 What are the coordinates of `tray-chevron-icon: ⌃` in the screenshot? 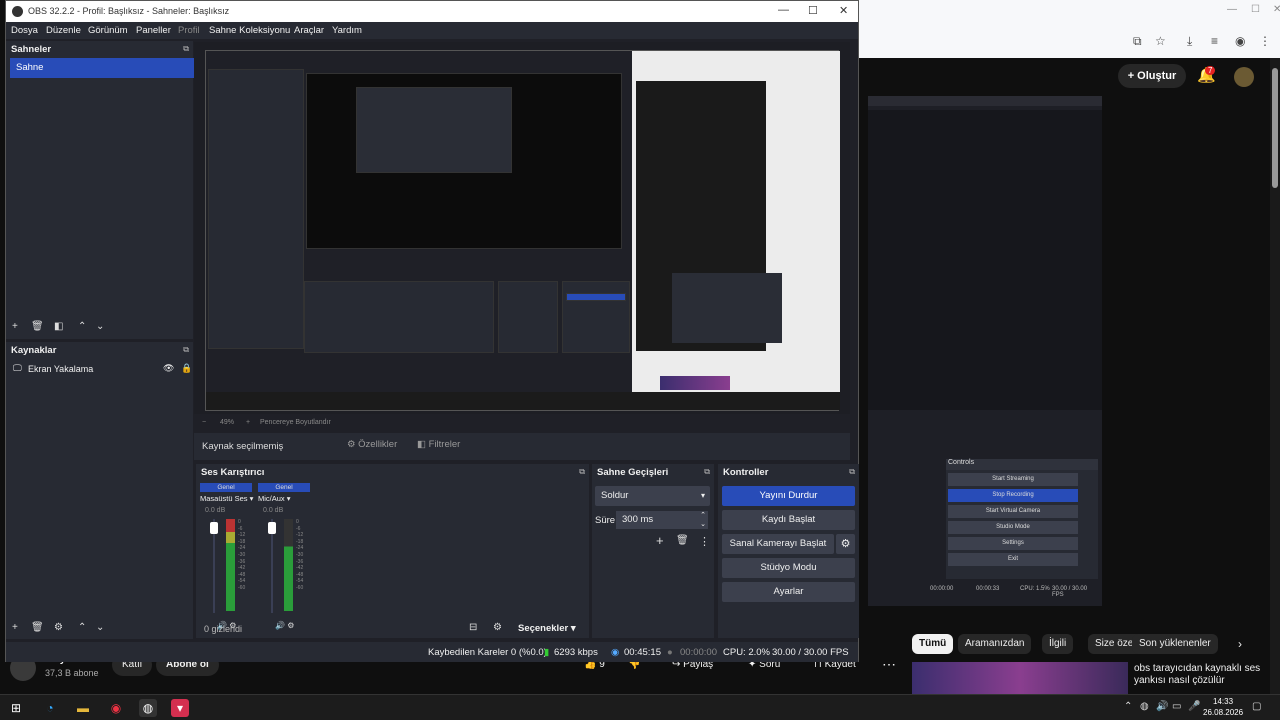 It's located at (1128, 706).